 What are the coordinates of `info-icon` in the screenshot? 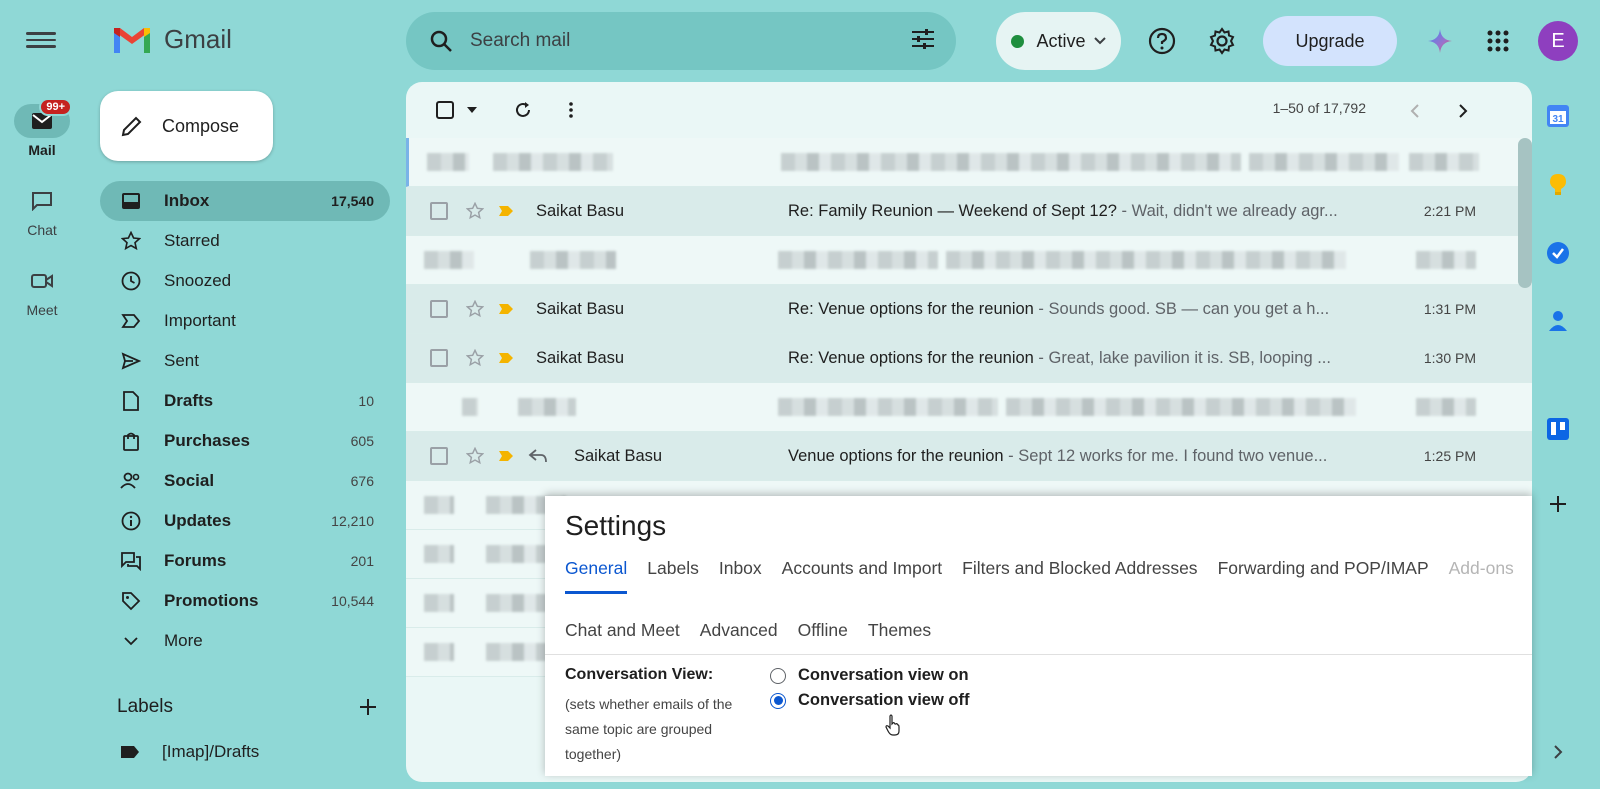 It's located at (131, 521).